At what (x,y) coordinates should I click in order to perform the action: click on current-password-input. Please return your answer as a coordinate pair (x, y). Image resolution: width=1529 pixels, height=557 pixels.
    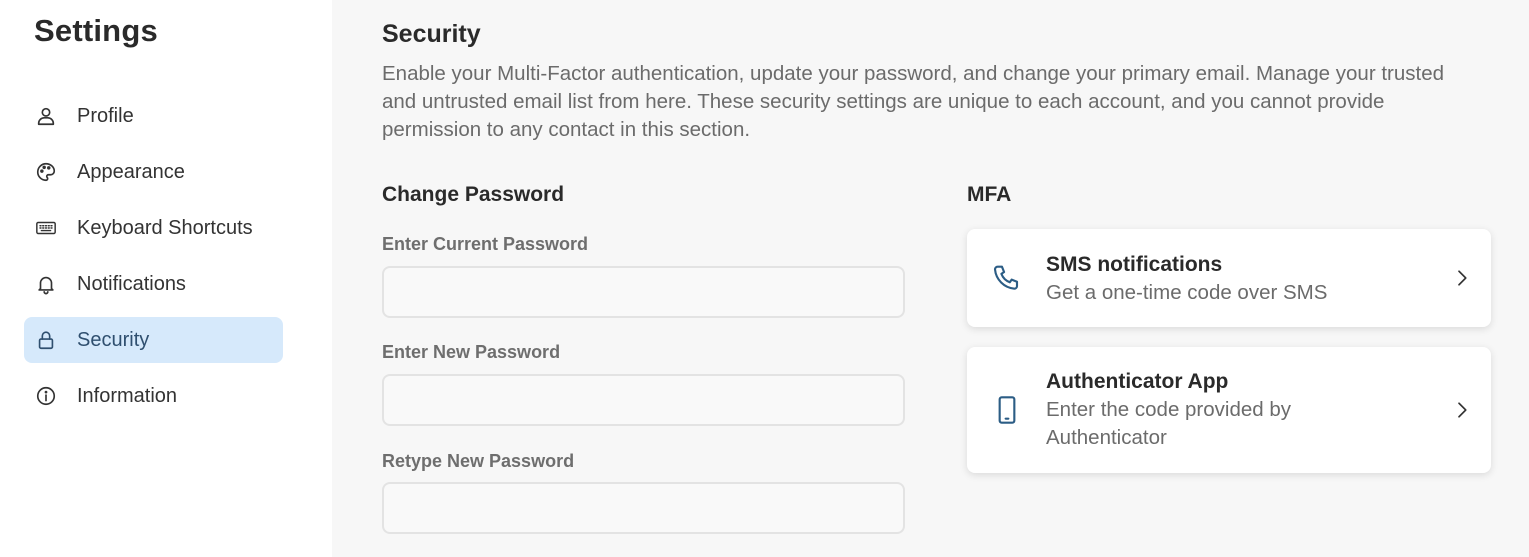
    Looking at the image, I should click on (643, 292).